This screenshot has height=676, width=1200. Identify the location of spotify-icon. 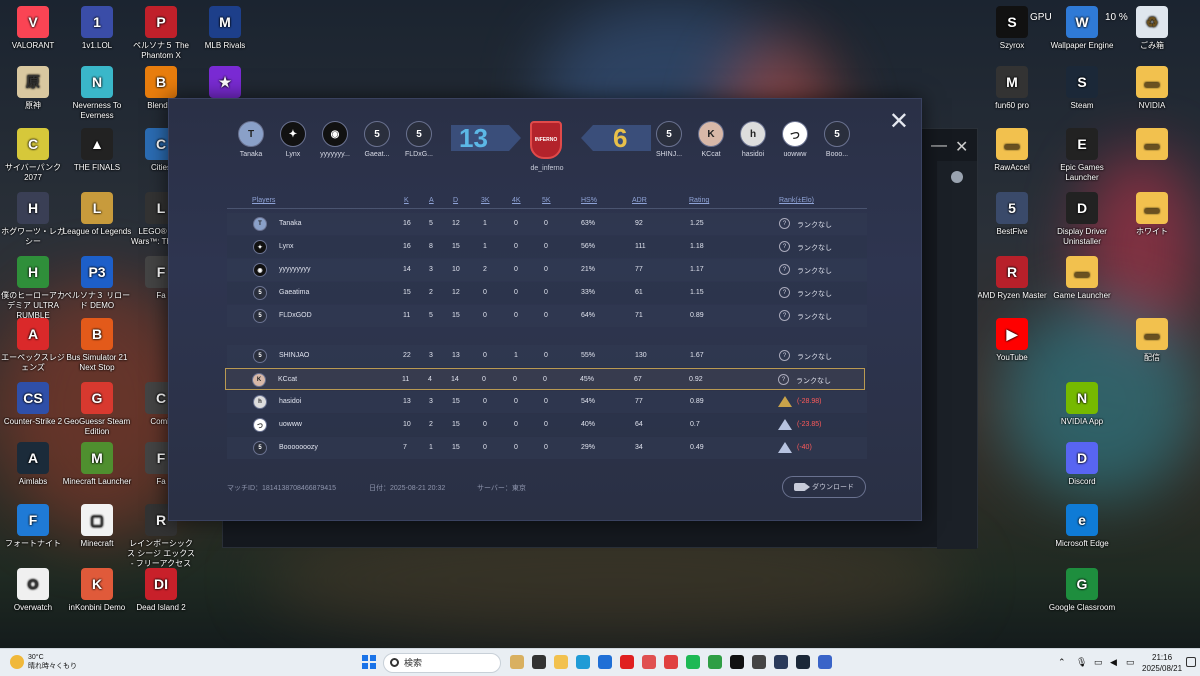
(693, 662).